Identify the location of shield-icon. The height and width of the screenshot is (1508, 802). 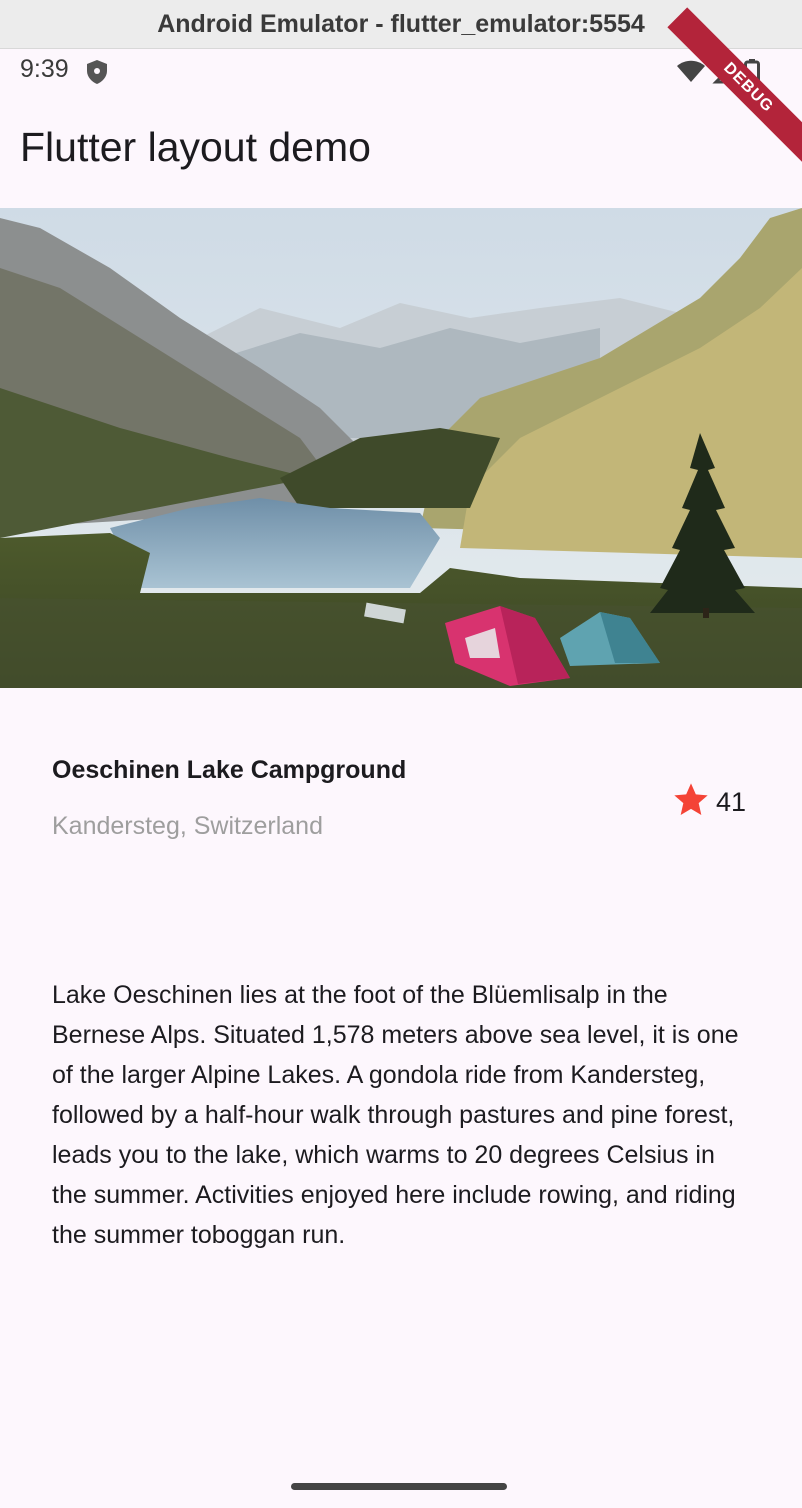
(97, 74).